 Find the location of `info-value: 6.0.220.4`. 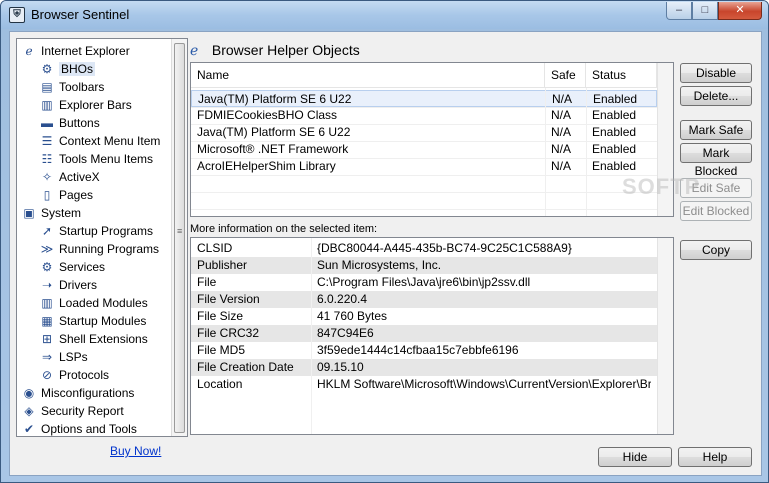

info-value: 6.0.220.4 is located at coordinates (342, 299).